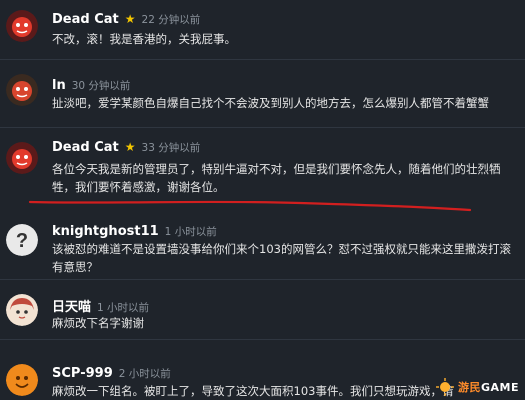 The image size is (525, 400). What do you see at coordinates (71, 305) in the screenshot?
I see `username: 日天喵` at bounding box center [71, 305].